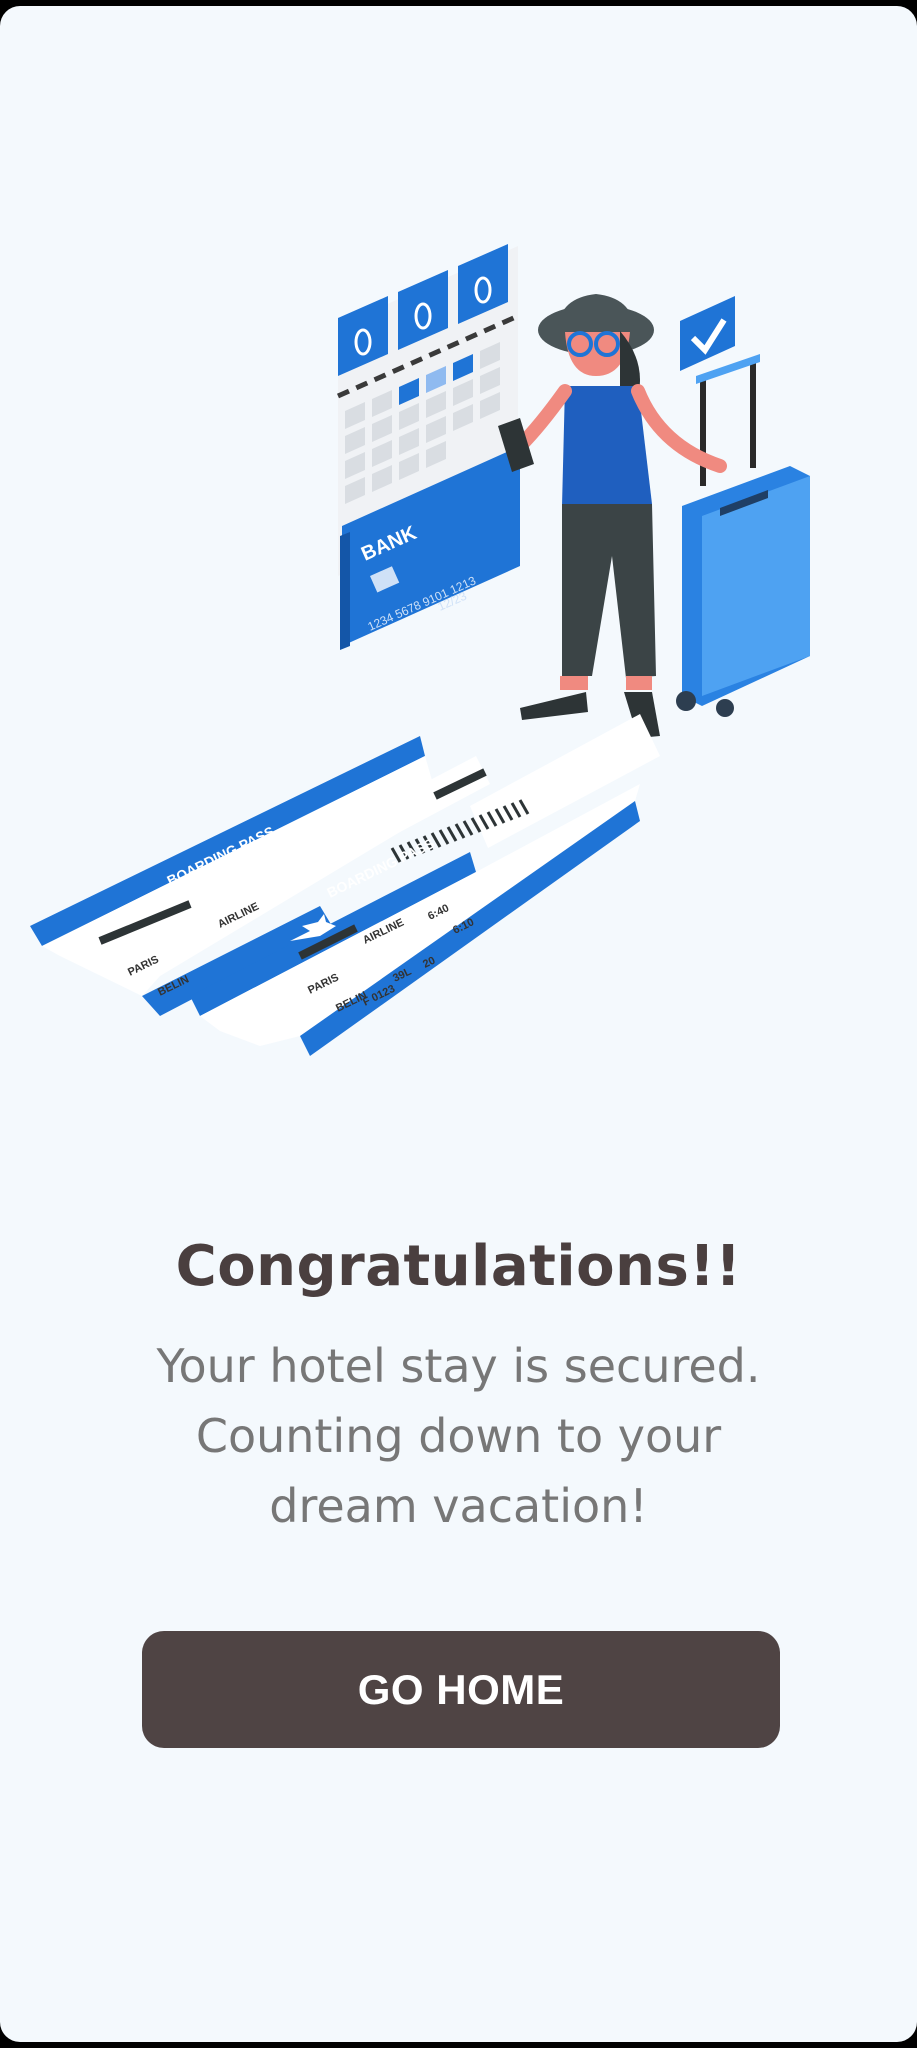  What do you see at coordinates (743, 535) in the screenshot?
I see `suitcase-icon` at bounding box center [743, 535].